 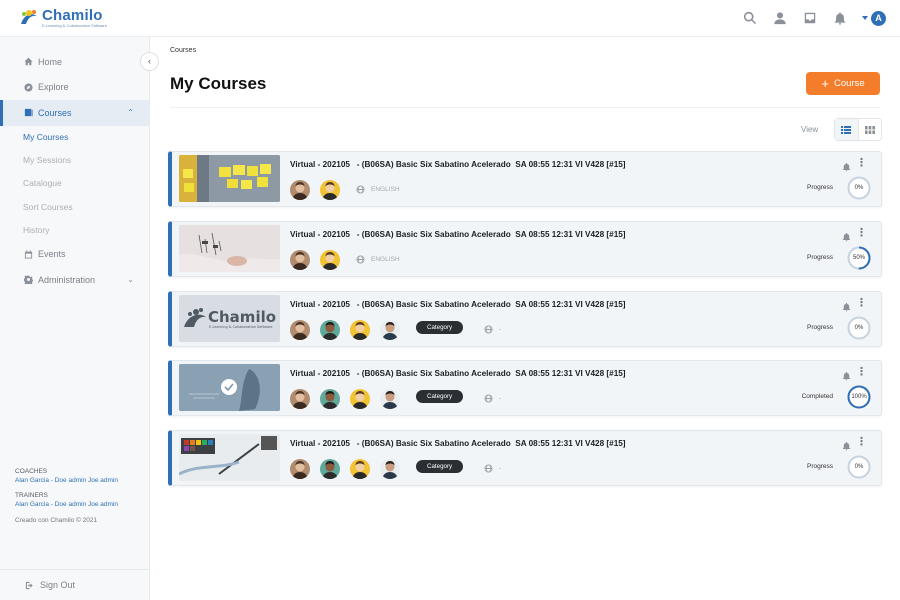 What do you see at coordinates (31, 471) in the screenshot?
I see `coaches-label: COACHES` at bounding box center [31, 471].